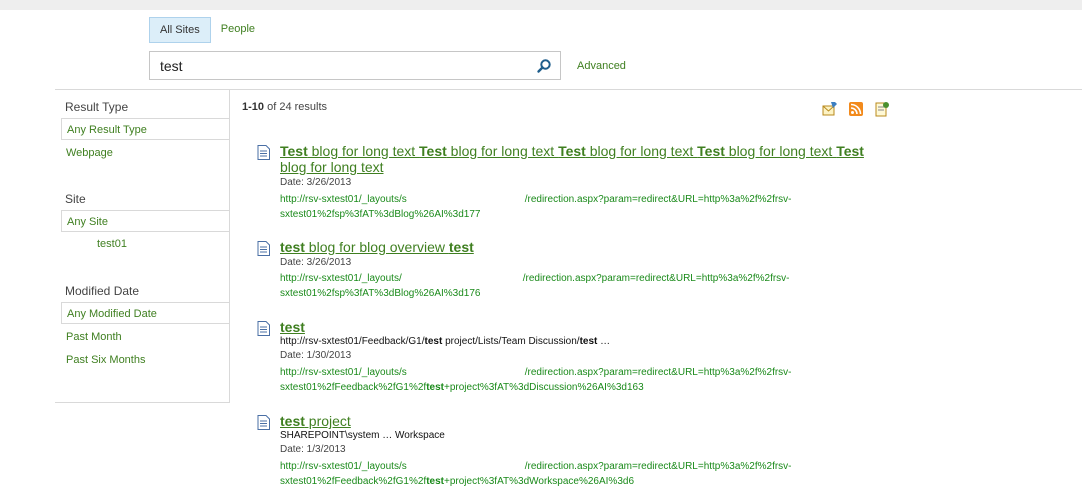 The width and height of the screenshot is (1082, 489). I want to click on result-date: Date: 1/3/2013, so click(313, 449).